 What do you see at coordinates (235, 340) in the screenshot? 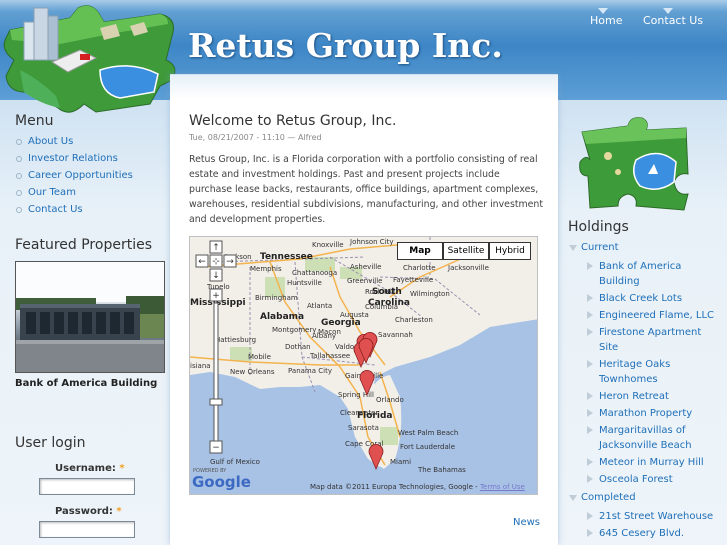
I see `map-label-hattiesburg: Hattiesburg` at bounding box center [235, 340].